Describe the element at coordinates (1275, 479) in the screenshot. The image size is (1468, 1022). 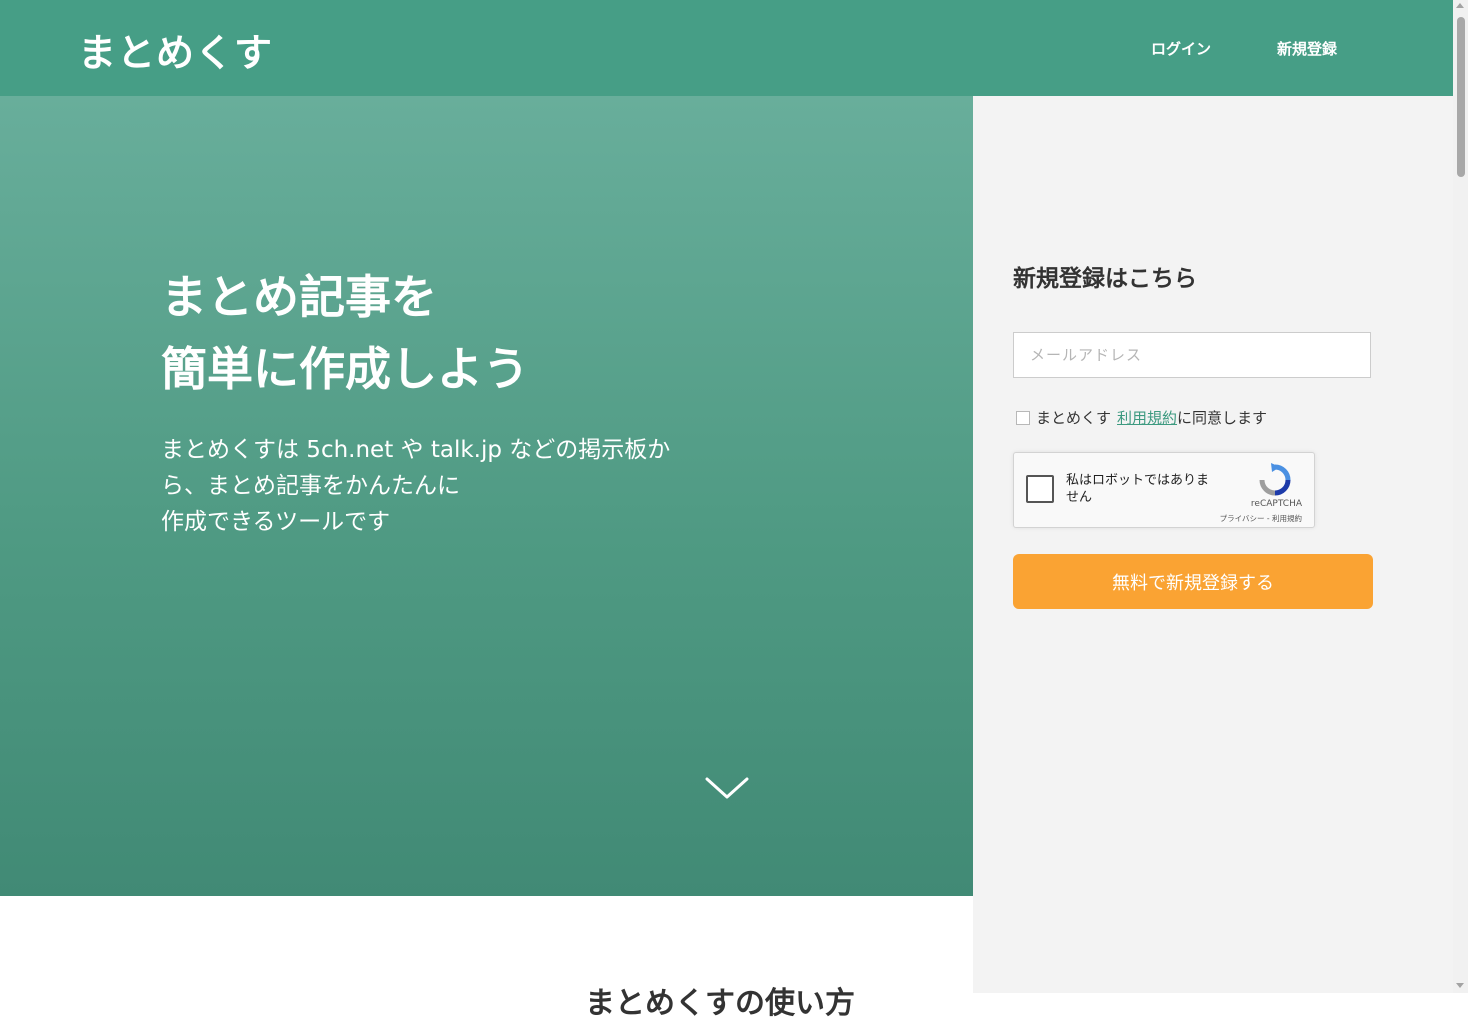
I see `recaptcha-icon` at that location.